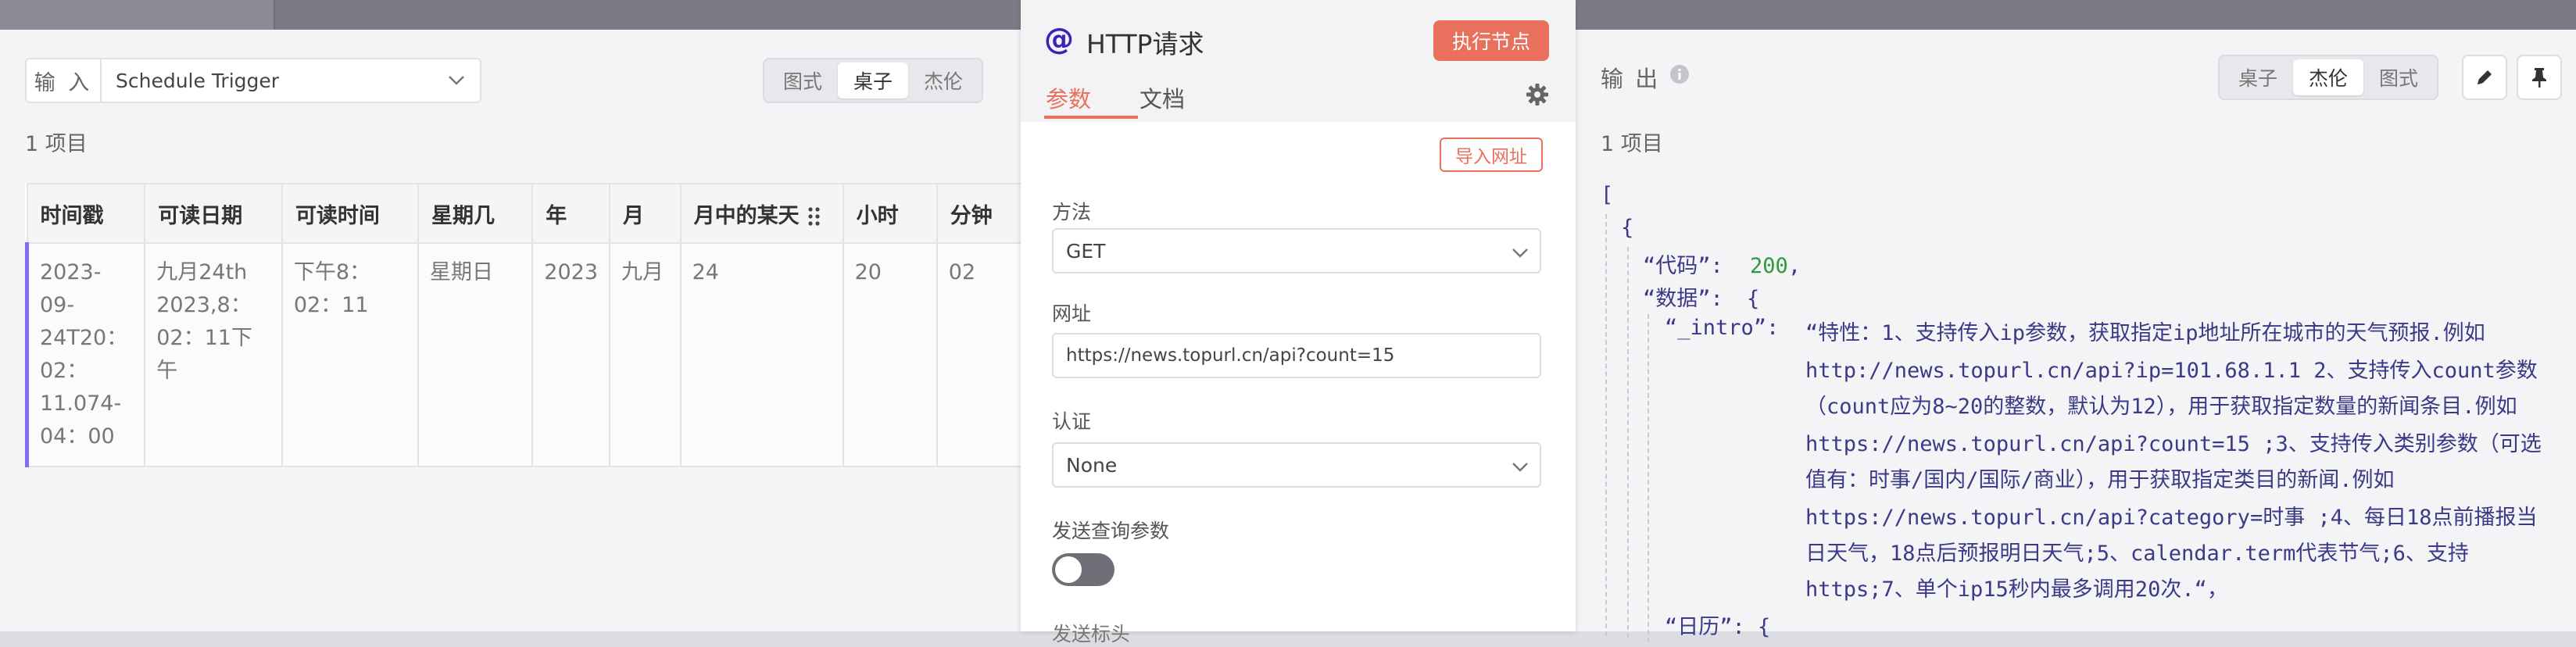  I want to click on dialog-title: HTTP请求, so click(1145, 44).